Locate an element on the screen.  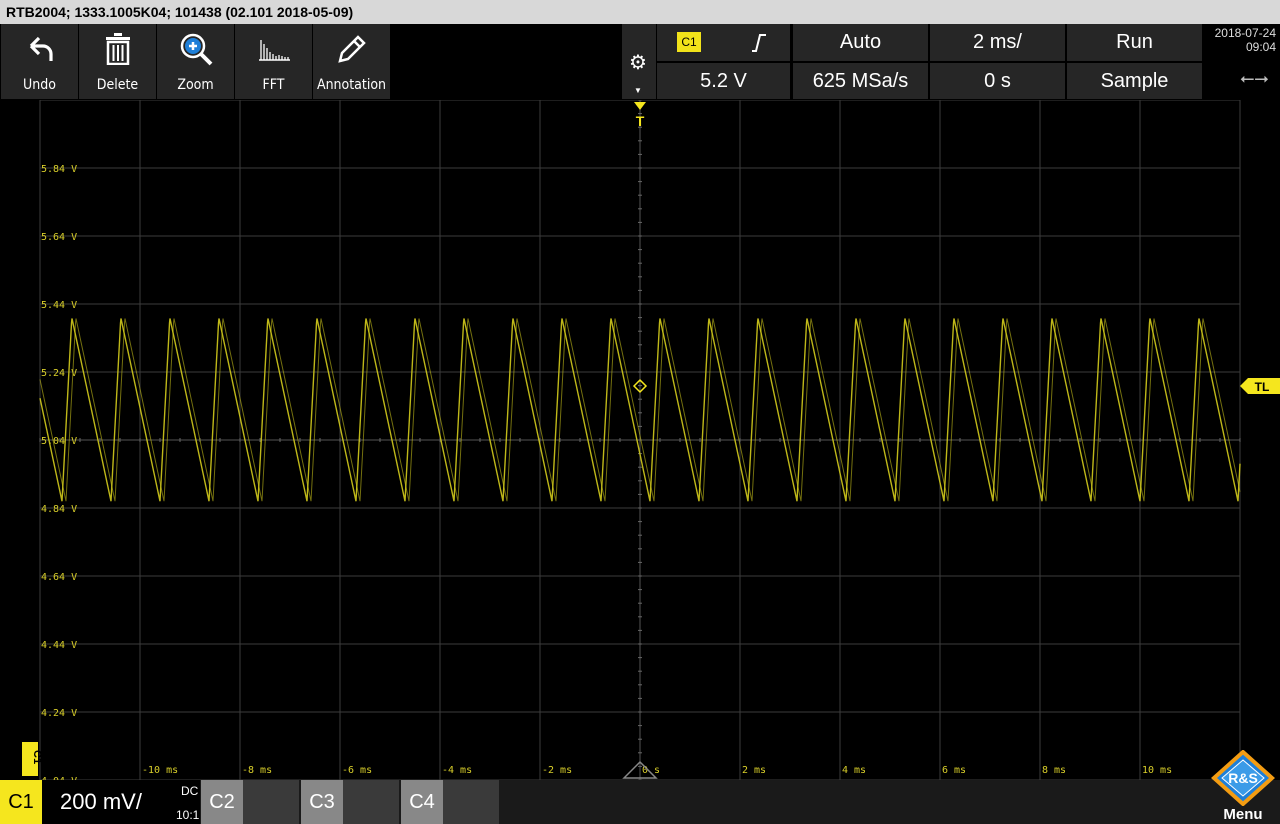
trigger-source-badge: C1 is located at coordinates (689, 42).